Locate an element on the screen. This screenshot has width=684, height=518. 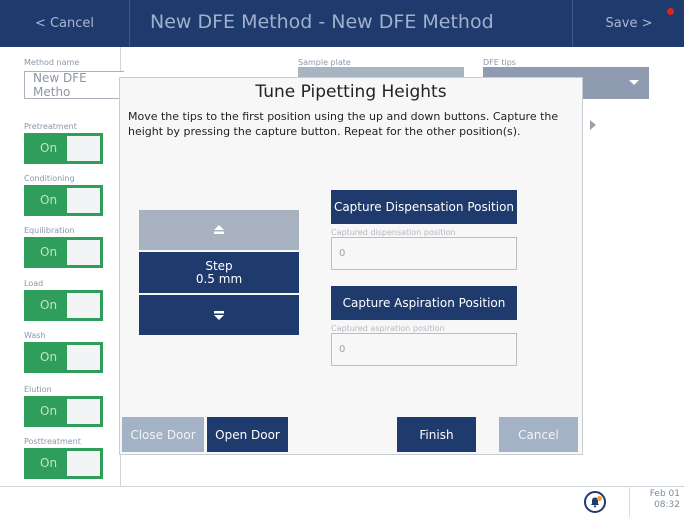
equilibration-toggle: On is located at coordinates (63, 252).